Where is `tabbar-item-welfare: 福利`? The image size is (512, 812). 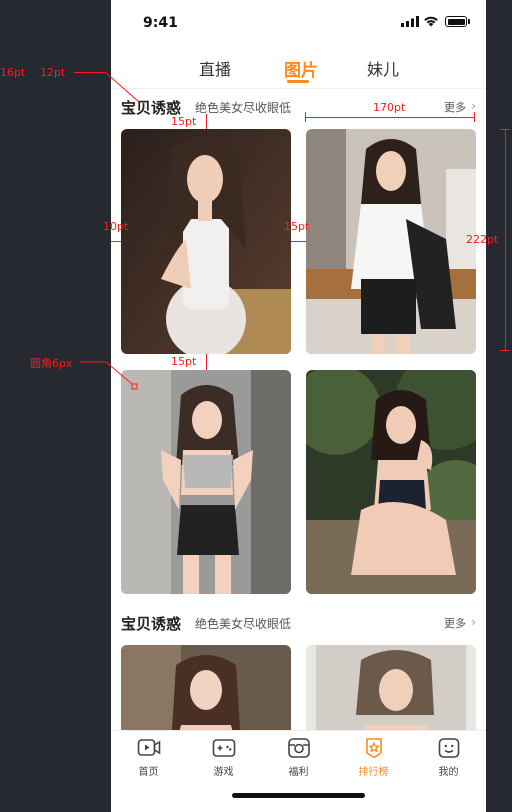 tabbar-item-welfare: 福利 is located at coordinates (298, 757).